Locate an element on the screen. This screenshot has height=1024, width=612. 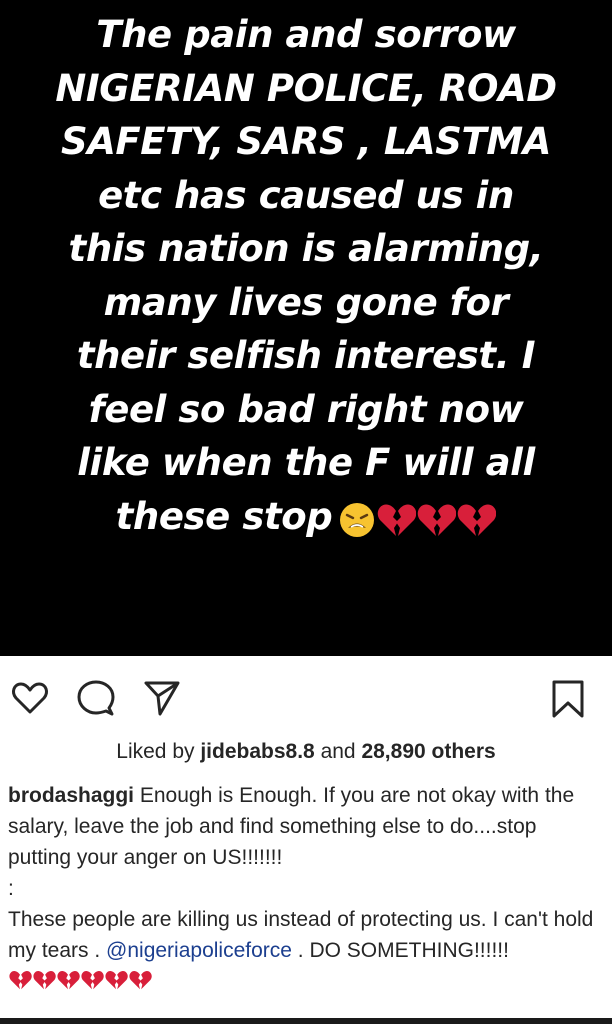
likes-middle: and is located at coordinates (338, 751).